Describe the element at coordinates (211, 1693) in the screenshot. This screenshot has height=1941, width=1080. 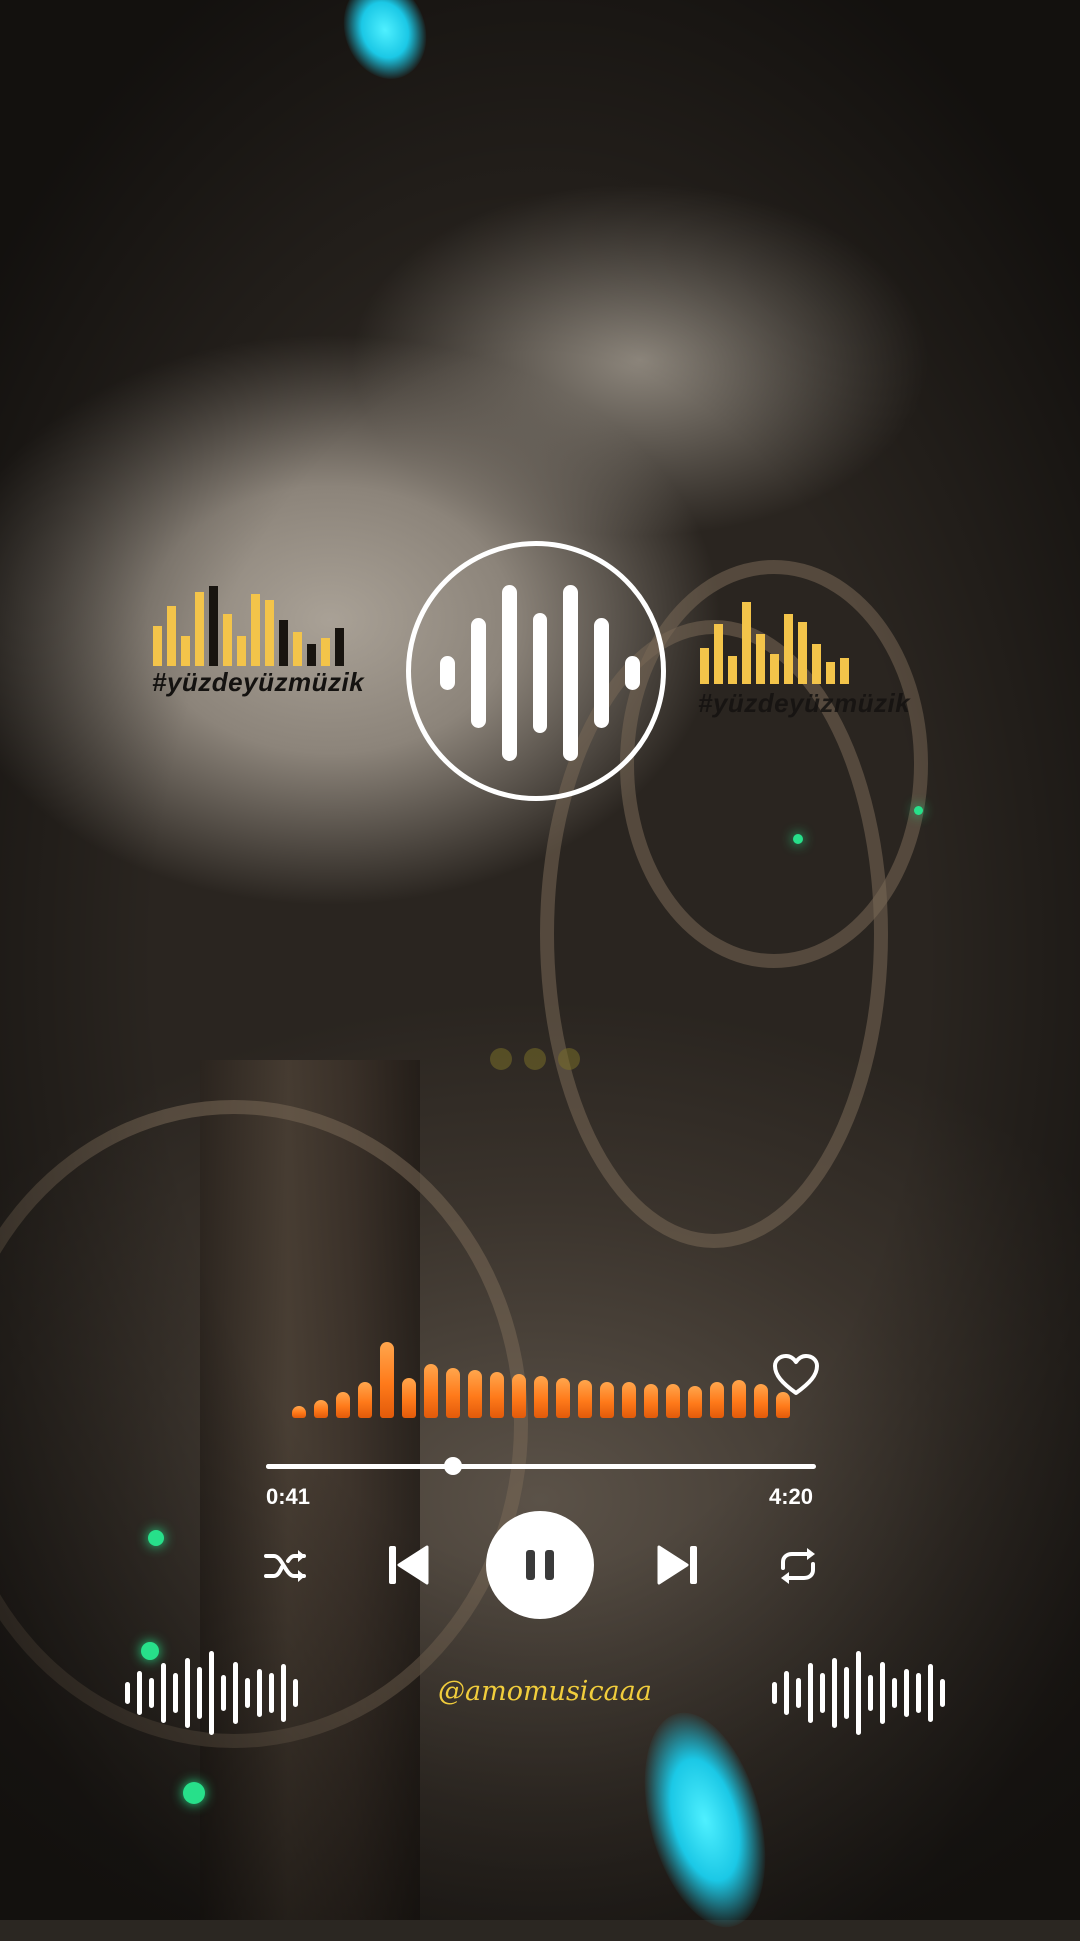
I see `left-waveform` at that location.